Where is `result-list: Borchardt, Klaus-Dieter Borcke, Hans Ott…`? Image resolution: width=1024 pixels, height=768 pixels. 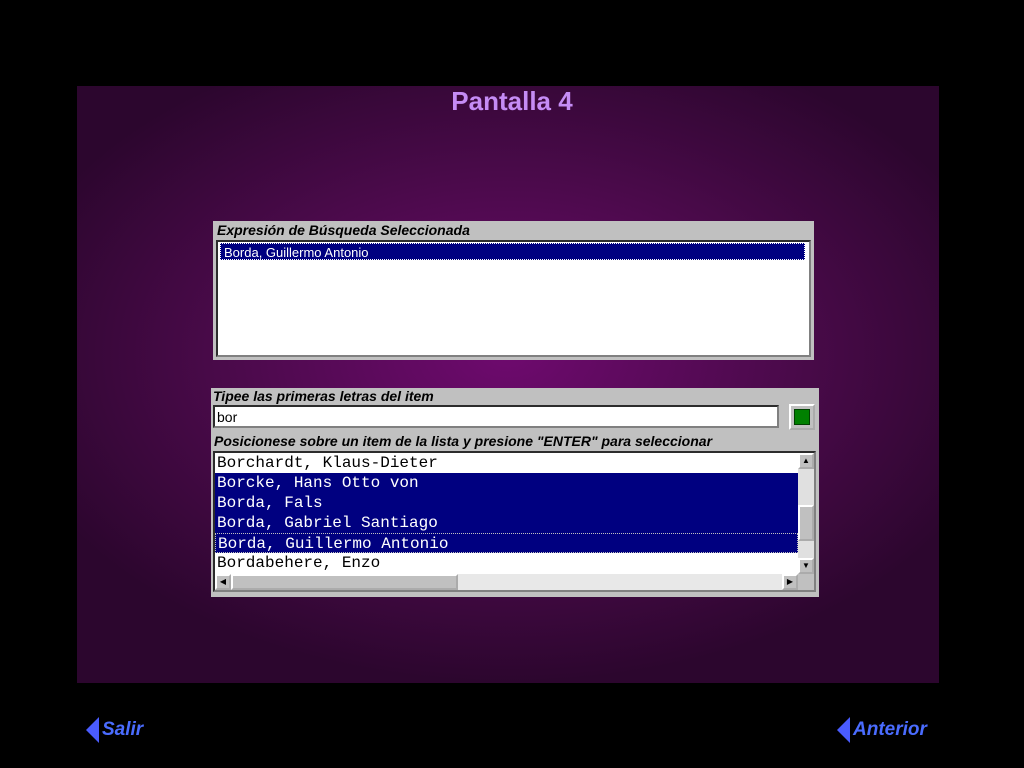
result-list: Borchardt, Klaus-Dieter Borcke, Hans Ott… is located at coordinates (514, 521).